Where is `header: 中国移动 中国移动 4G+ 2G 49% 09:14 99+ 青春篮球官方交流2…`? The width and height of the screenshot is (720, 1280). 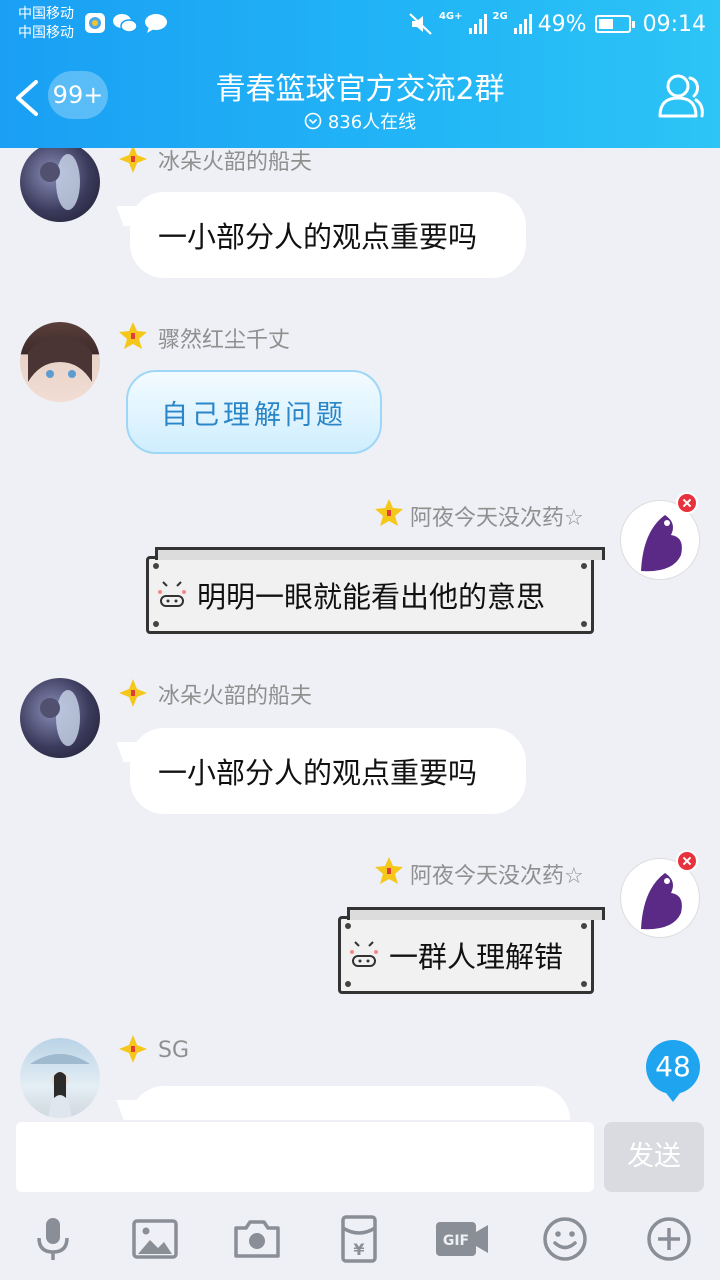
header: 中国移动 中国移动 4G+ 2G 49% 09:14 99+ 青春篮球官方交流2… is located at coordinates (360, 74).